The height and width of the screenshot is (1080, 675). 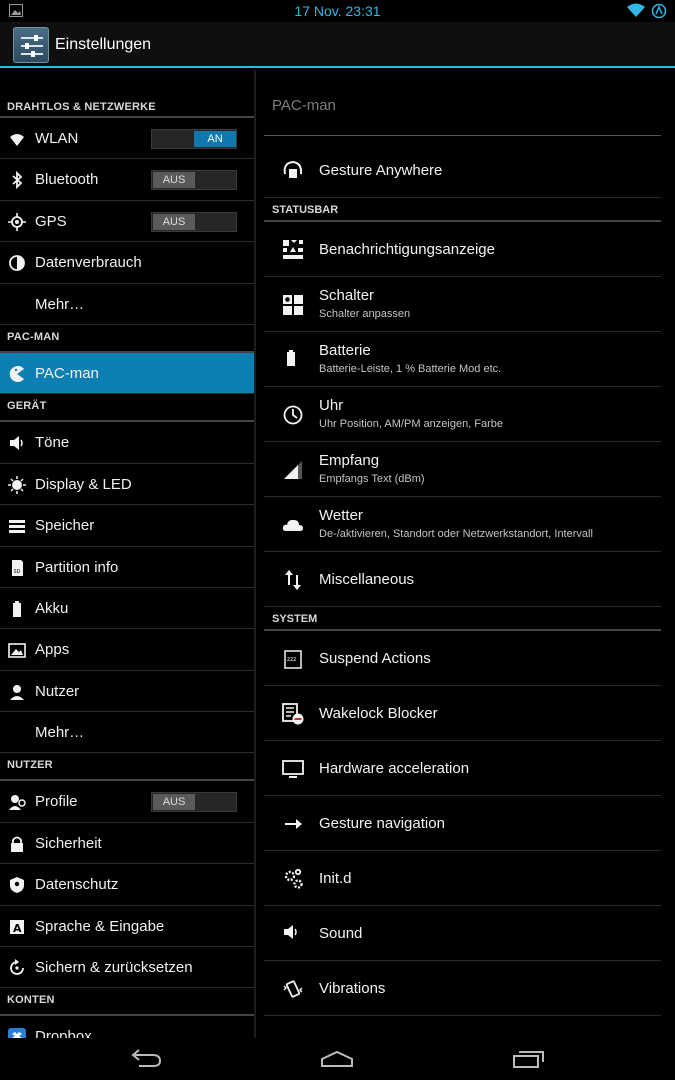 What do you see at coordinates (88, 263) in the screenshot?
I see `sidebar-item-label: Datenverbrauch` at bounding box center [88, 263].